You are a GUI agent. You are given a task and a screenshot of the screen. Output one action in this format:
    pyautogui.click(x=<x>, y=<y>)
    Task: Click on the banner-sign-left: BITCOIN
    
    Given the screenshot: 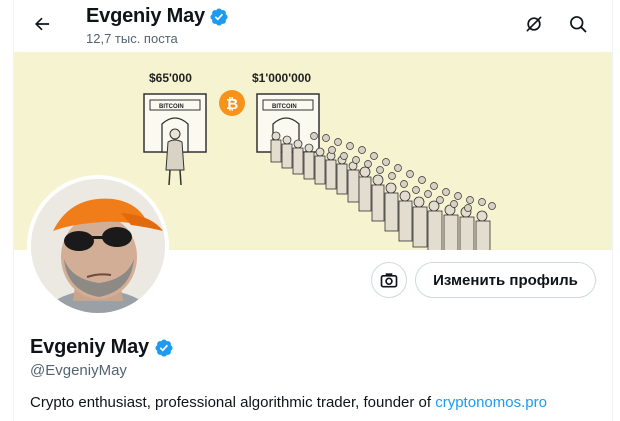 What is the action you would take?
    pyautogui.click(x=171, y=107)
    